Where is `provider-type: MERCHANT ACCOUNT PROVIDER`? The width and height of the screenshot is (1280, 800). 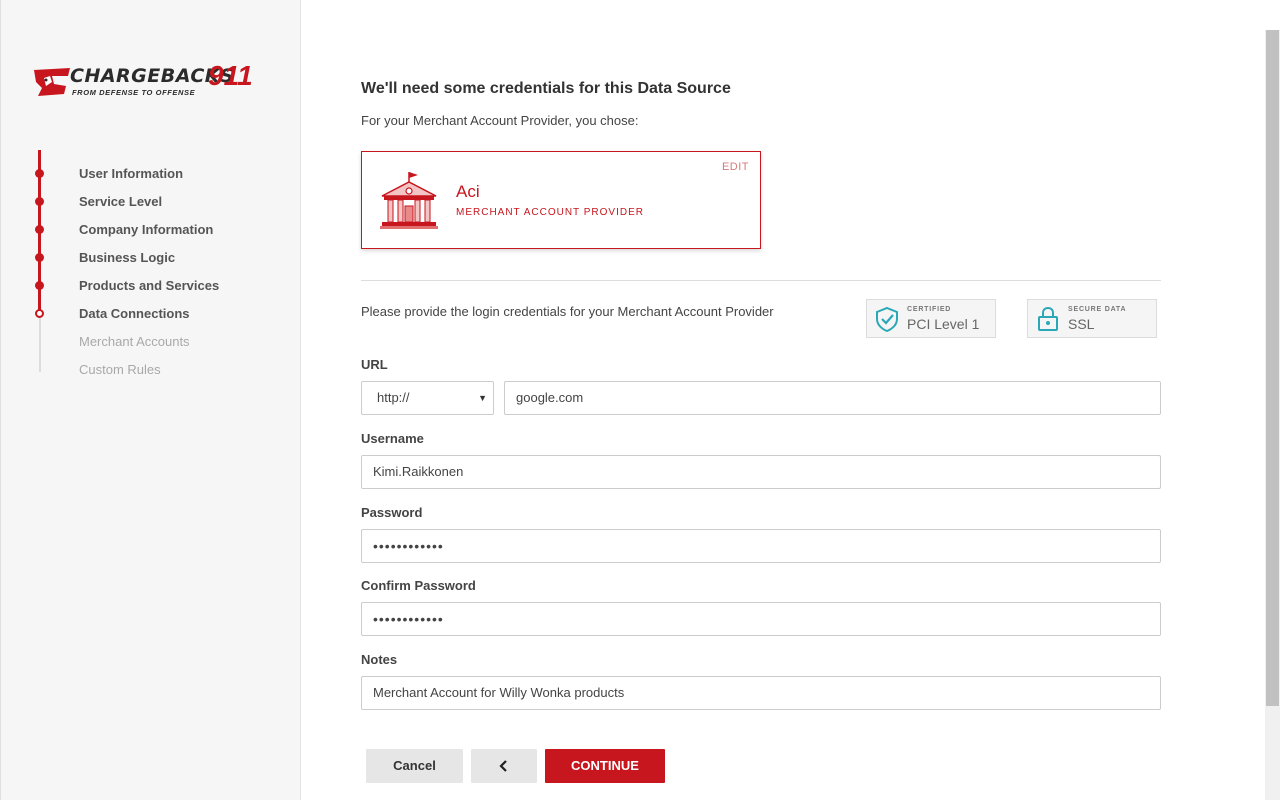
provider-type: MERCHANT ACCOUNT PROVIDER is located at coordinates (550, 212).